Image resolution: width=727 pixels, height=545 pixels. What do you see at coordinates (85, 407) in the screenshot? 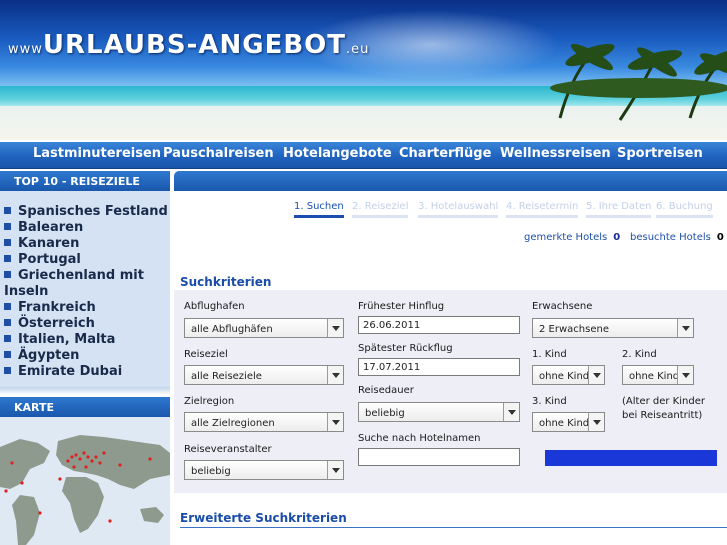
I see `map-heading: KARTE` at bounding box center [85, 407].